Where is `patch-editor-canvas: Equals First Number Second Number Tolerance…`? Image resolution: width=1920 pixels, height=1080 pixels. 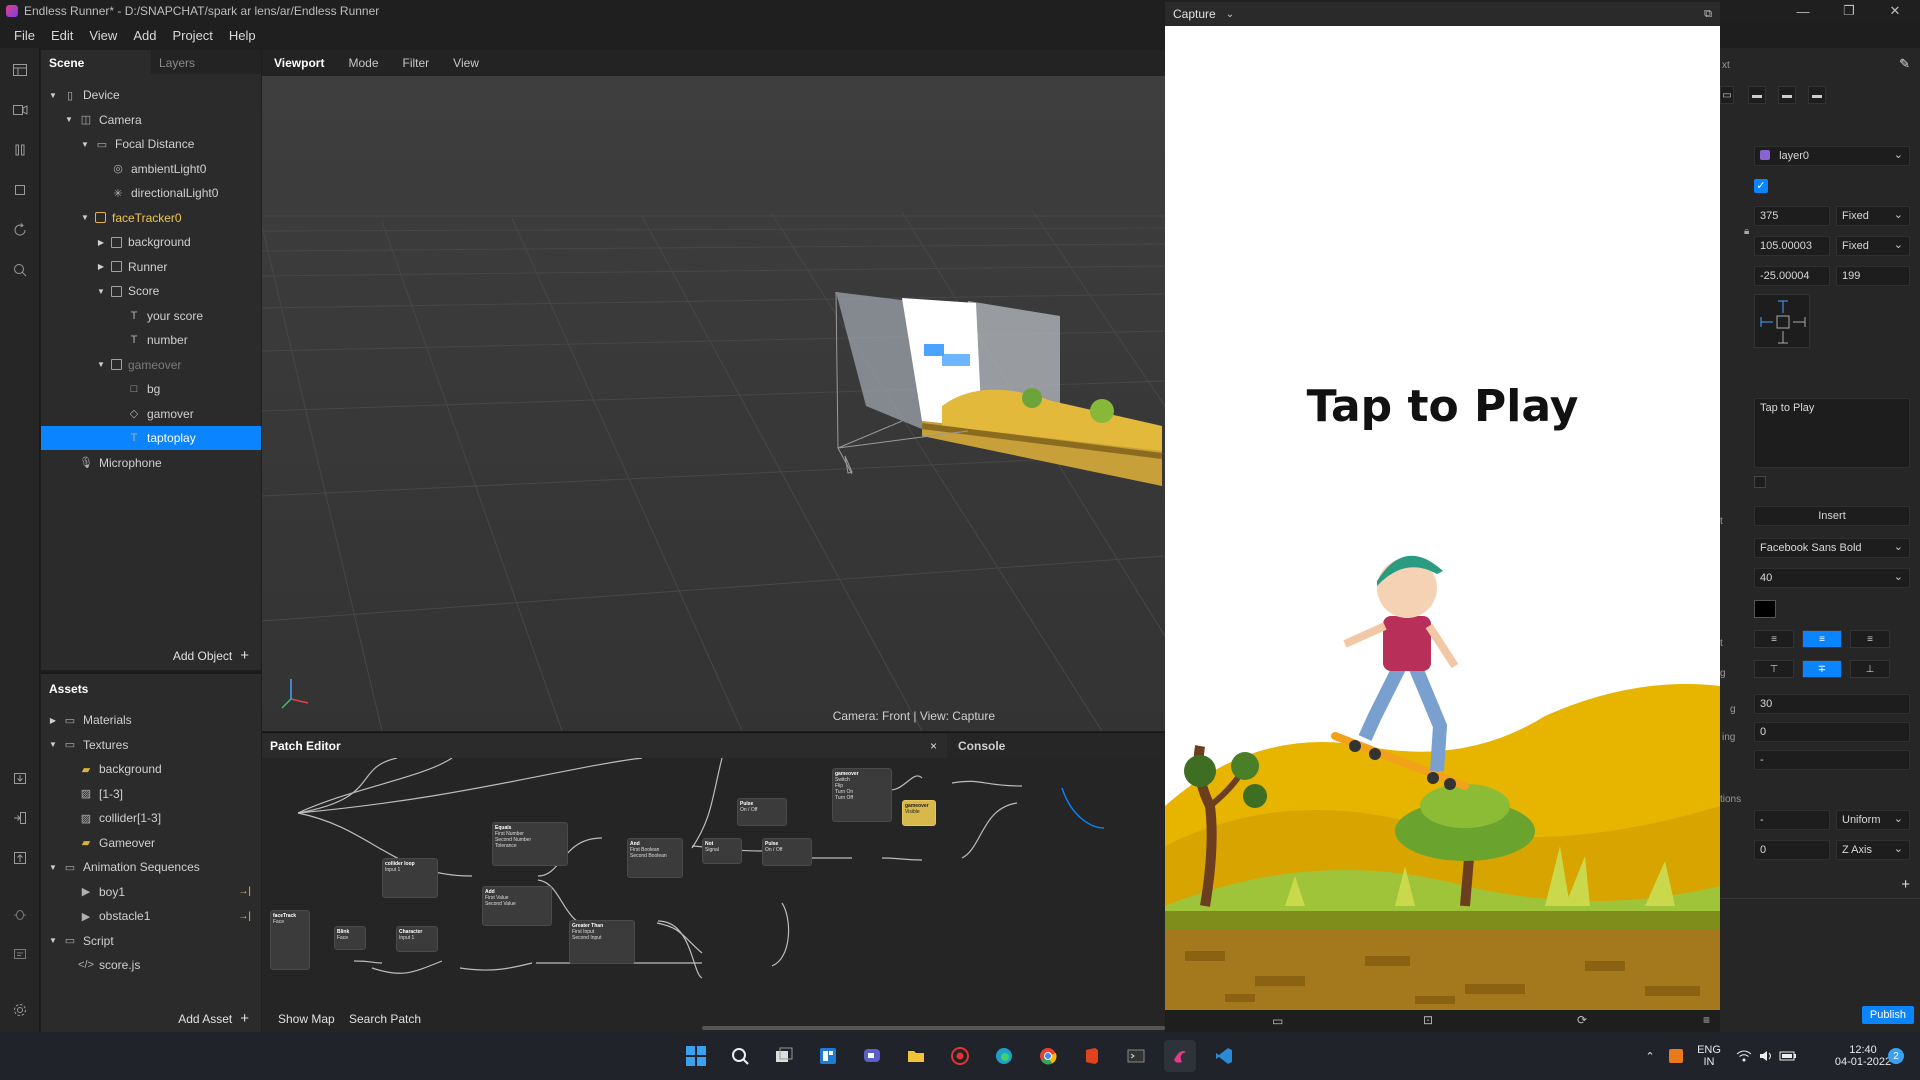 patch-editor-canvas: Equals First Number Second Number Tolerance… is located at coordinates (713, 895).